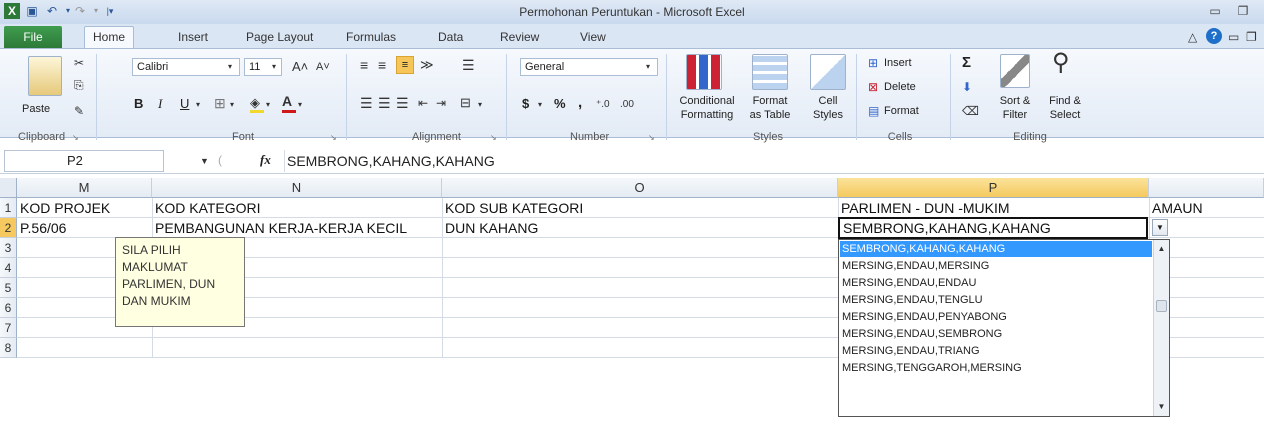  Describe the element at coordinates (1161, 249) in the screenshot. I see `scroll-up-icon: ▲` at that location.